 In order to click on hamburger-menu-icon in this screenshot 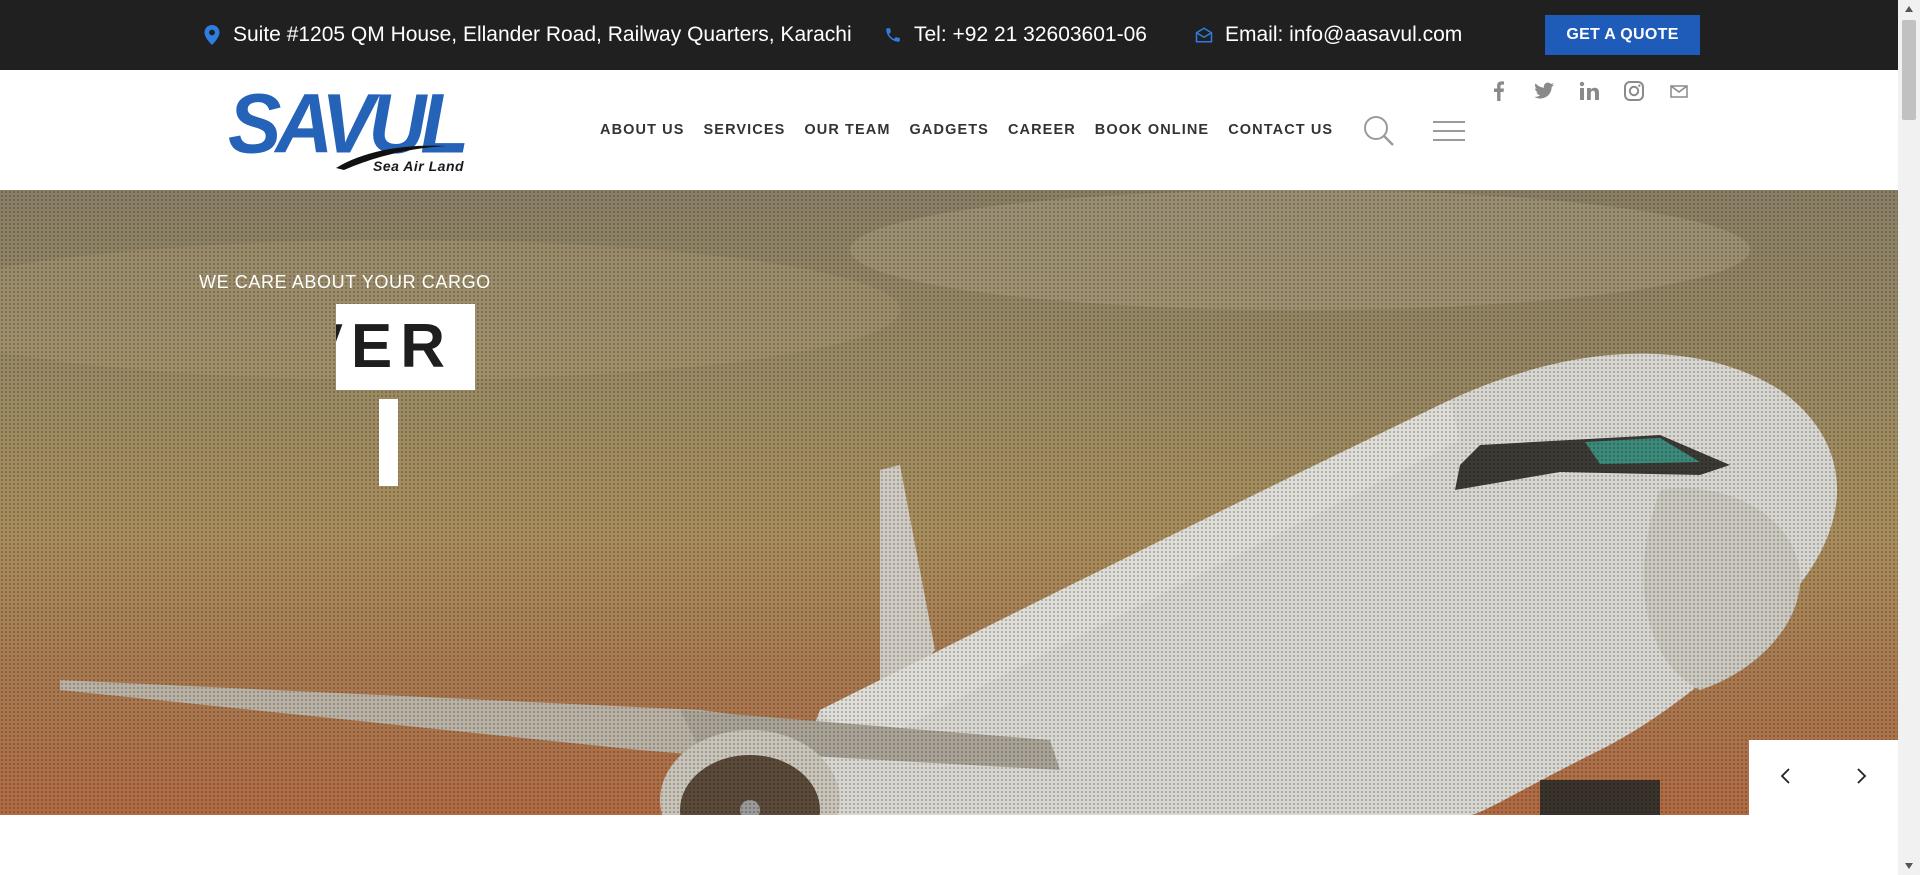, I will do `click(1449, 131)`.